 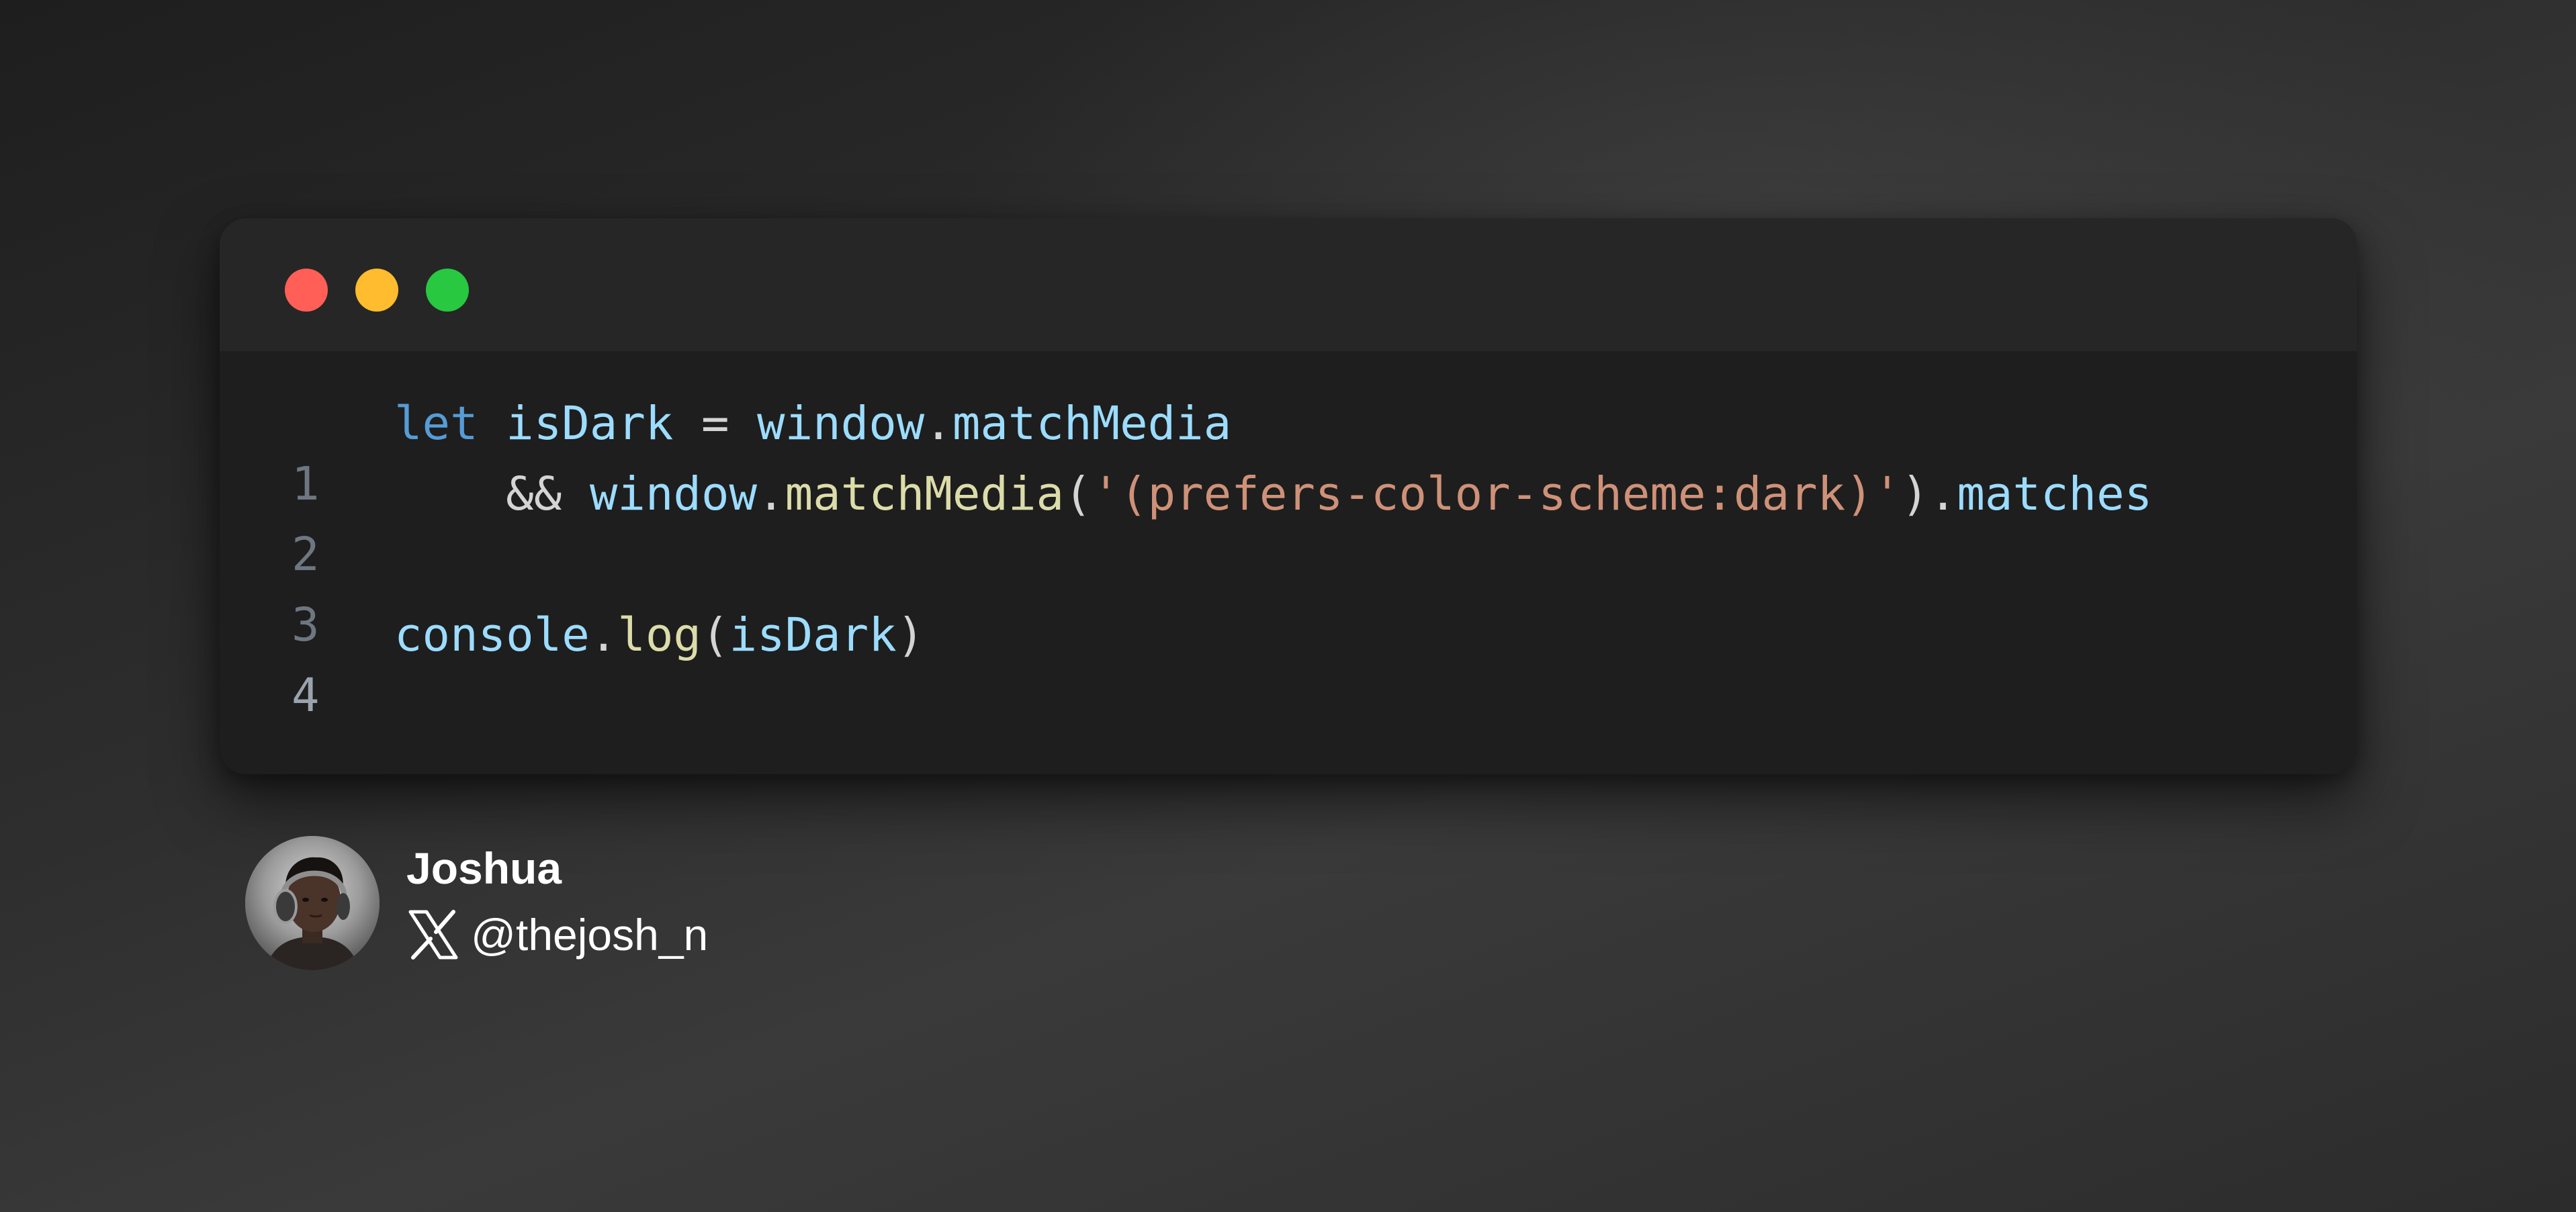 I want to click on code-token-property: matches, so click(x=2055, y=494).